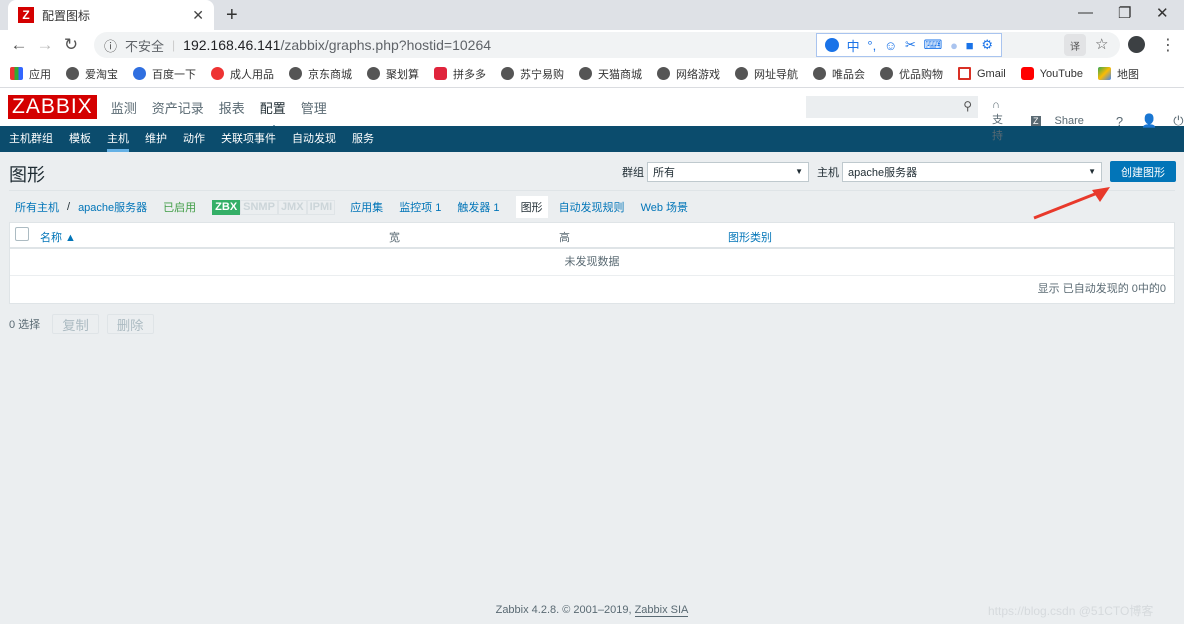 The image size is (1184, 624). What do you see at coordinates (871, 45) in the screenshot?
I see `ime-punctuation-icon: °,` at bounding box center [871, 45].